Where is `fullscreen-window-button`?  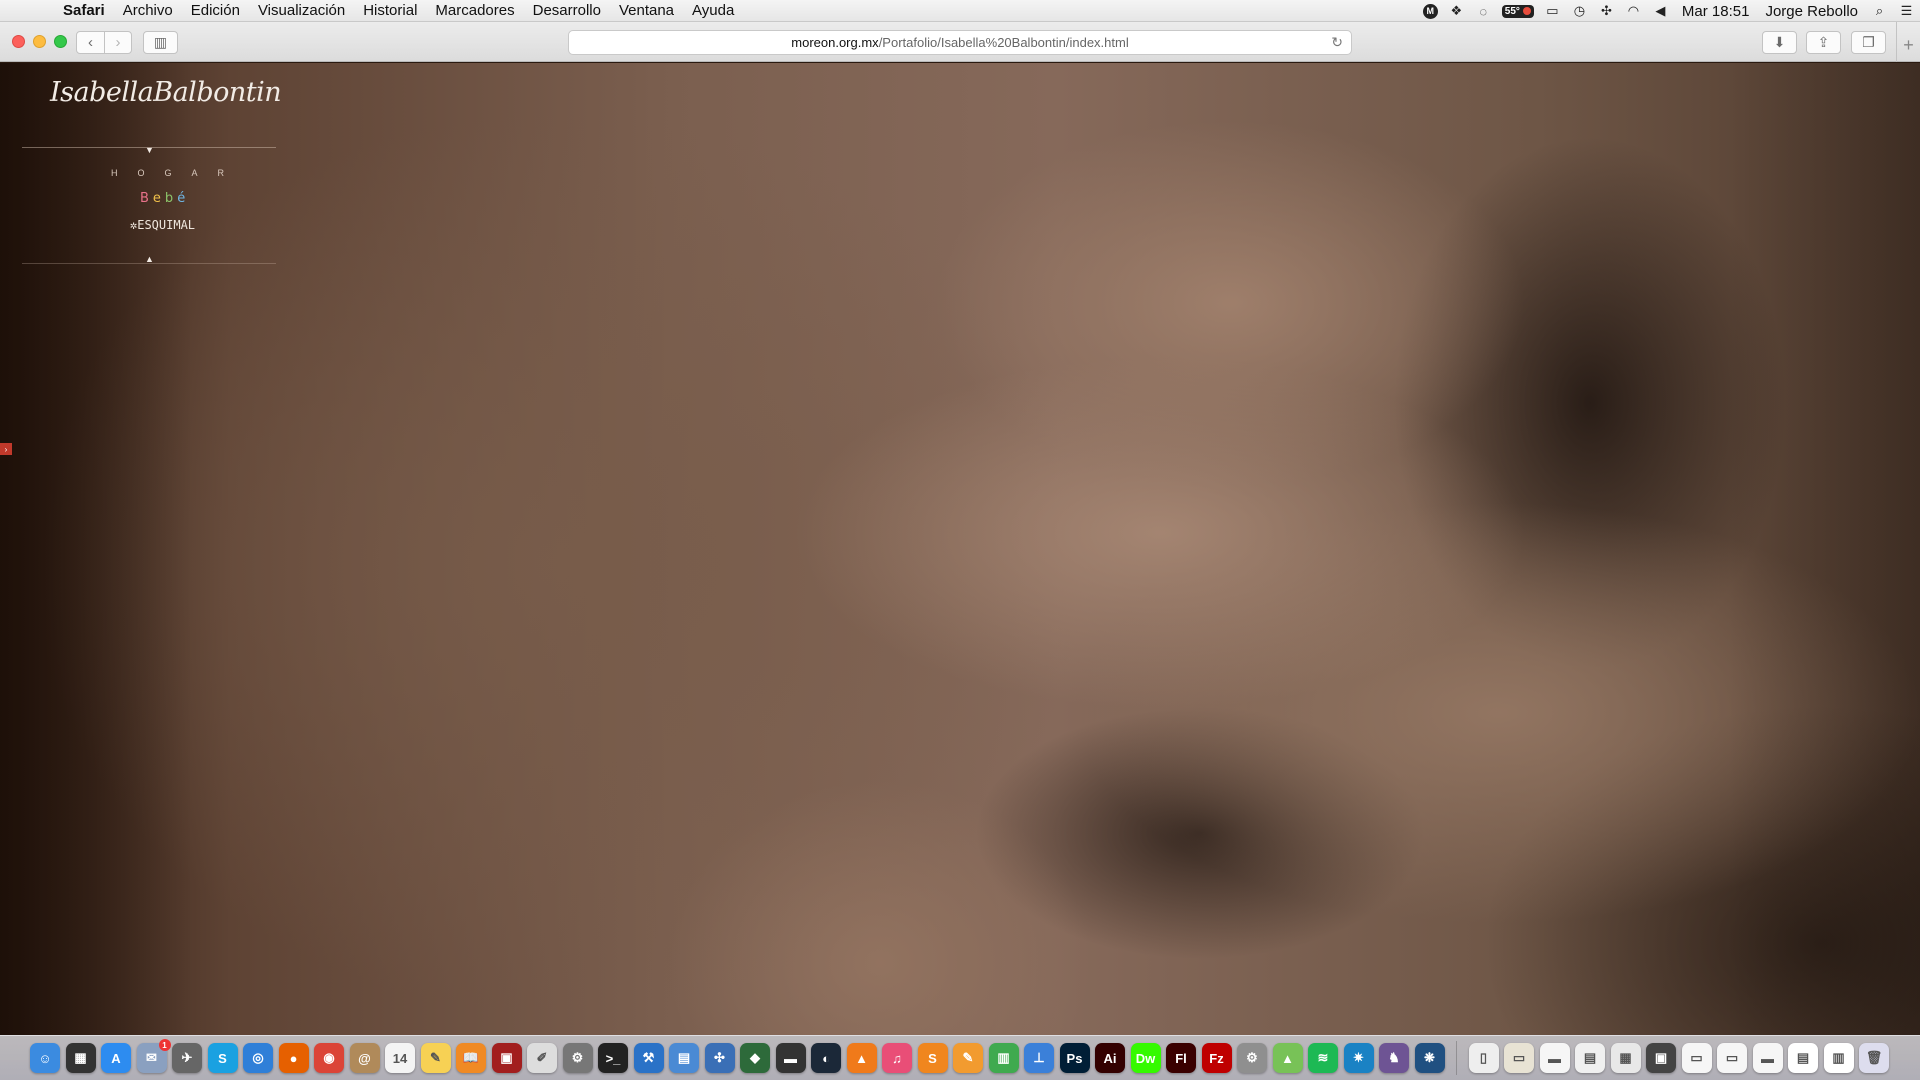
fullscreen-window-button is located at coordinates (60, 41).